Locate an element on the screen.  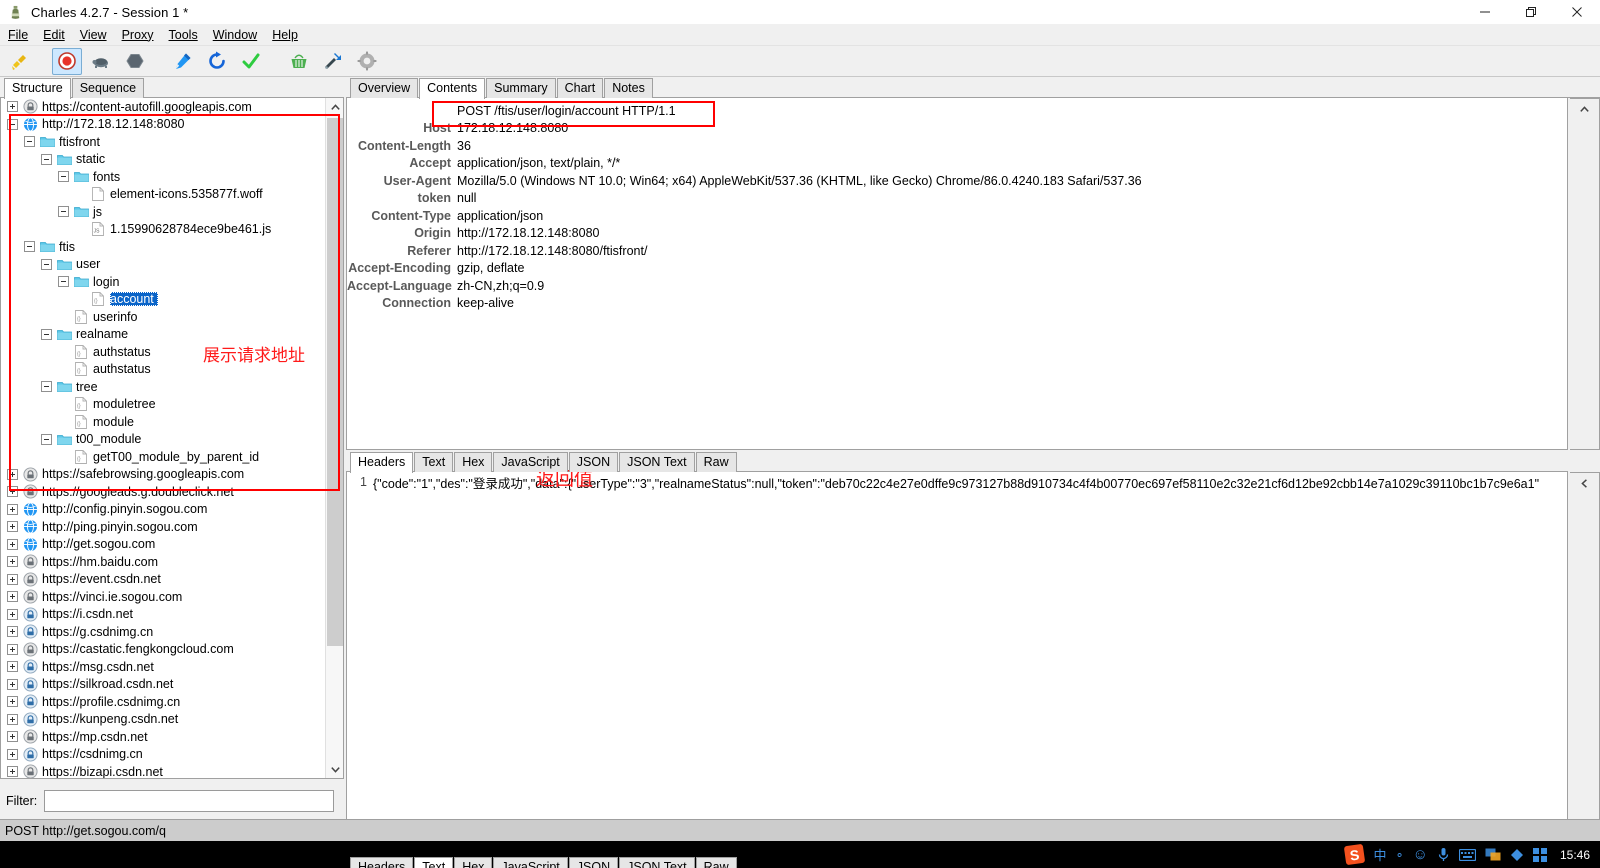
tree-row: https://kunpeng.csdn.net is located at coordinates (163, 720).